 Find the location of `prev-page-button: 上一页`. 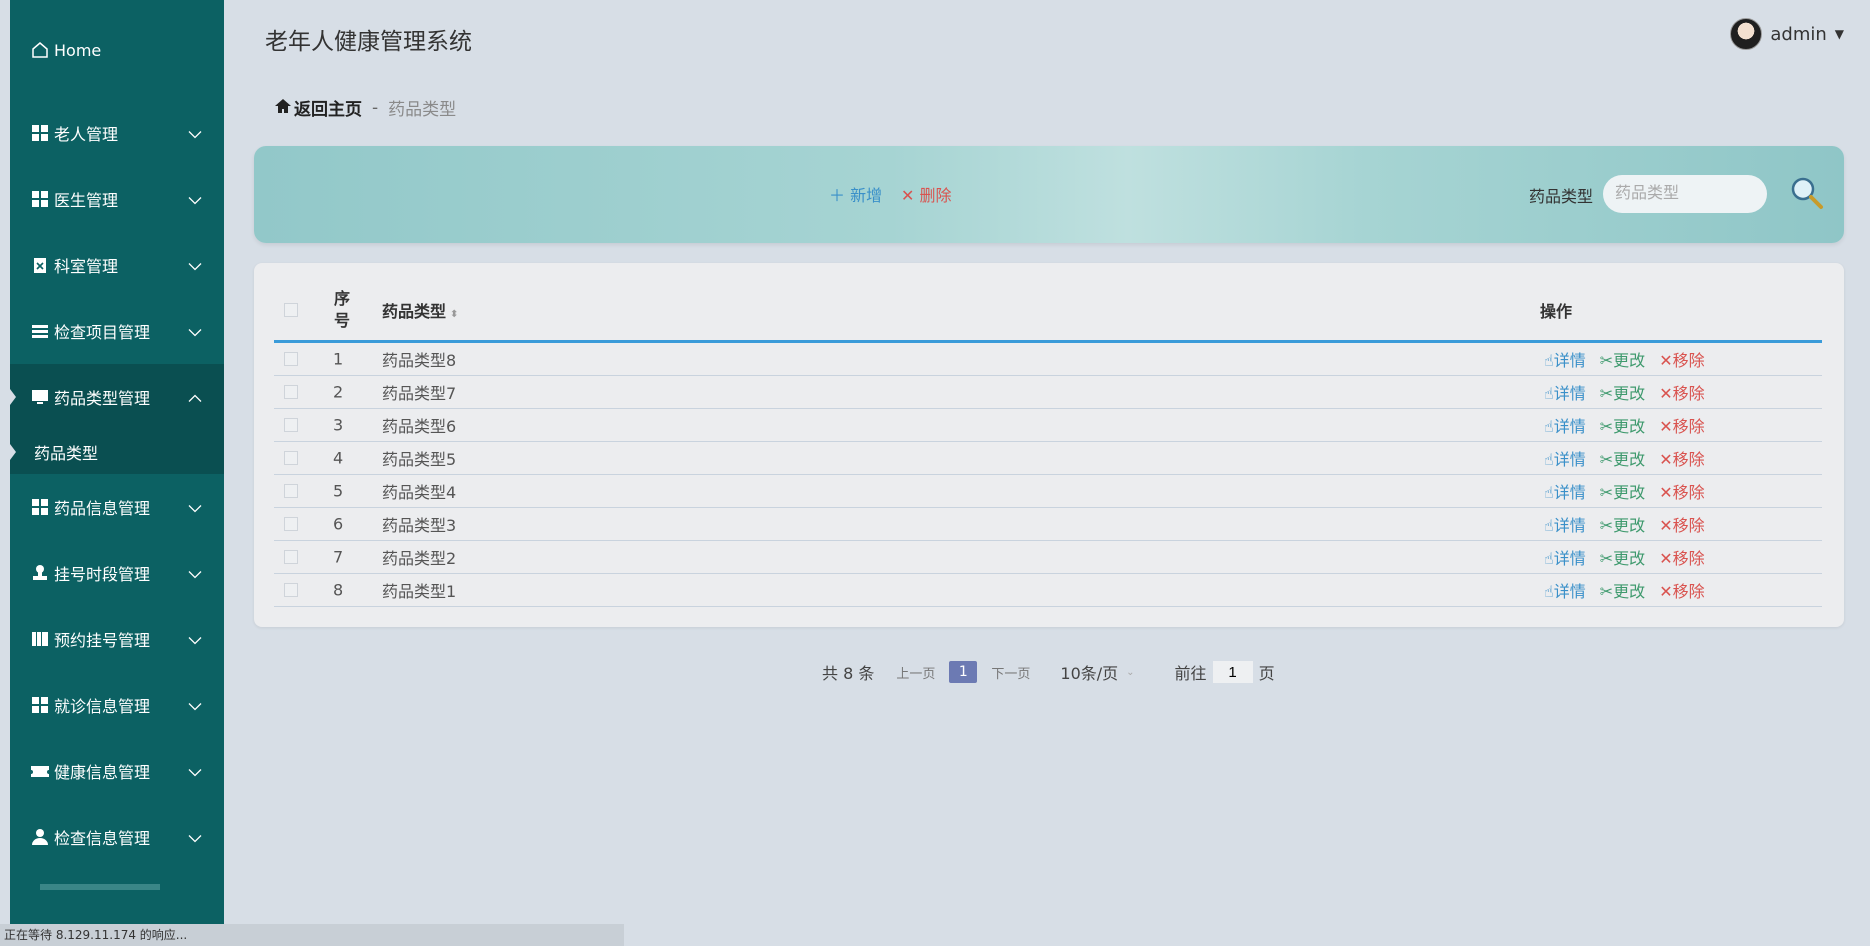

prev-page-button: 上一页 is located at coordinates (915, 672).